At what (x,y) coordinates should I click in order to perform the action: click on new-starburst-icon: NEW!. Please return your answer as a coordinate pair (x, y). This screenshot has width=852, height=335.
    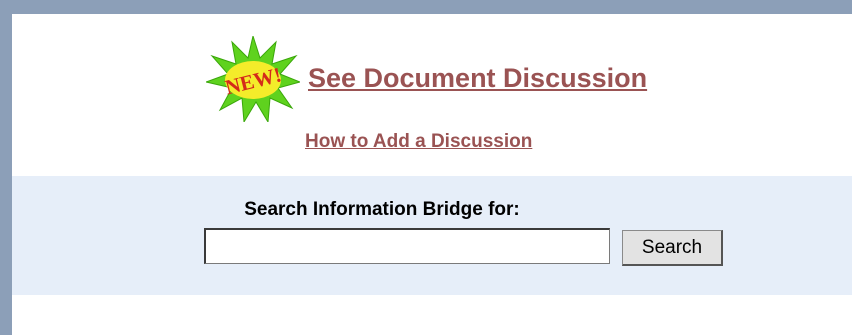
    Looking at the image, I should click on (253, 79).